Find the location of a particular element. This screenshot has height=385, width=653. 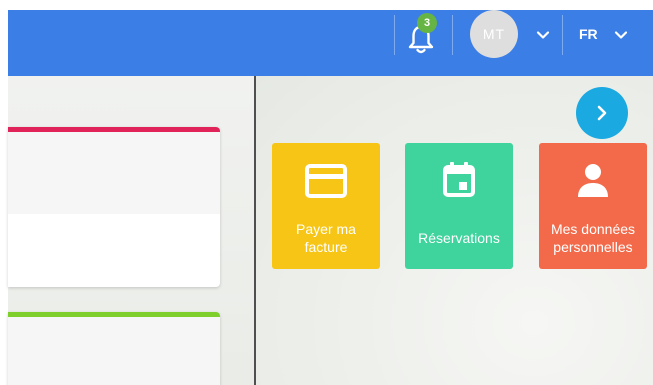

language-selector: FR is located at coordinates (588, 34).